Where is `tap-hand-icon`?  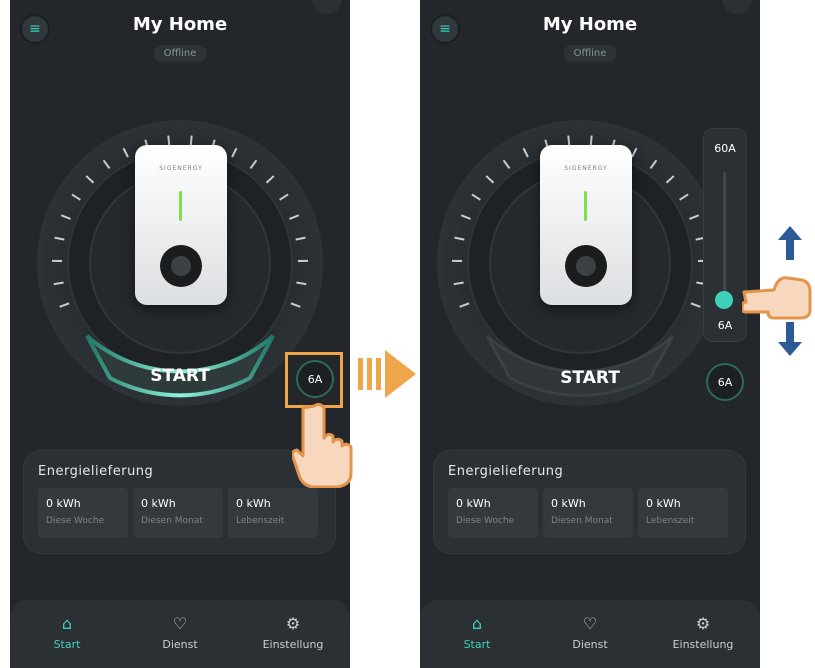
tap-hand-icon is located at coordinates (322, 445).